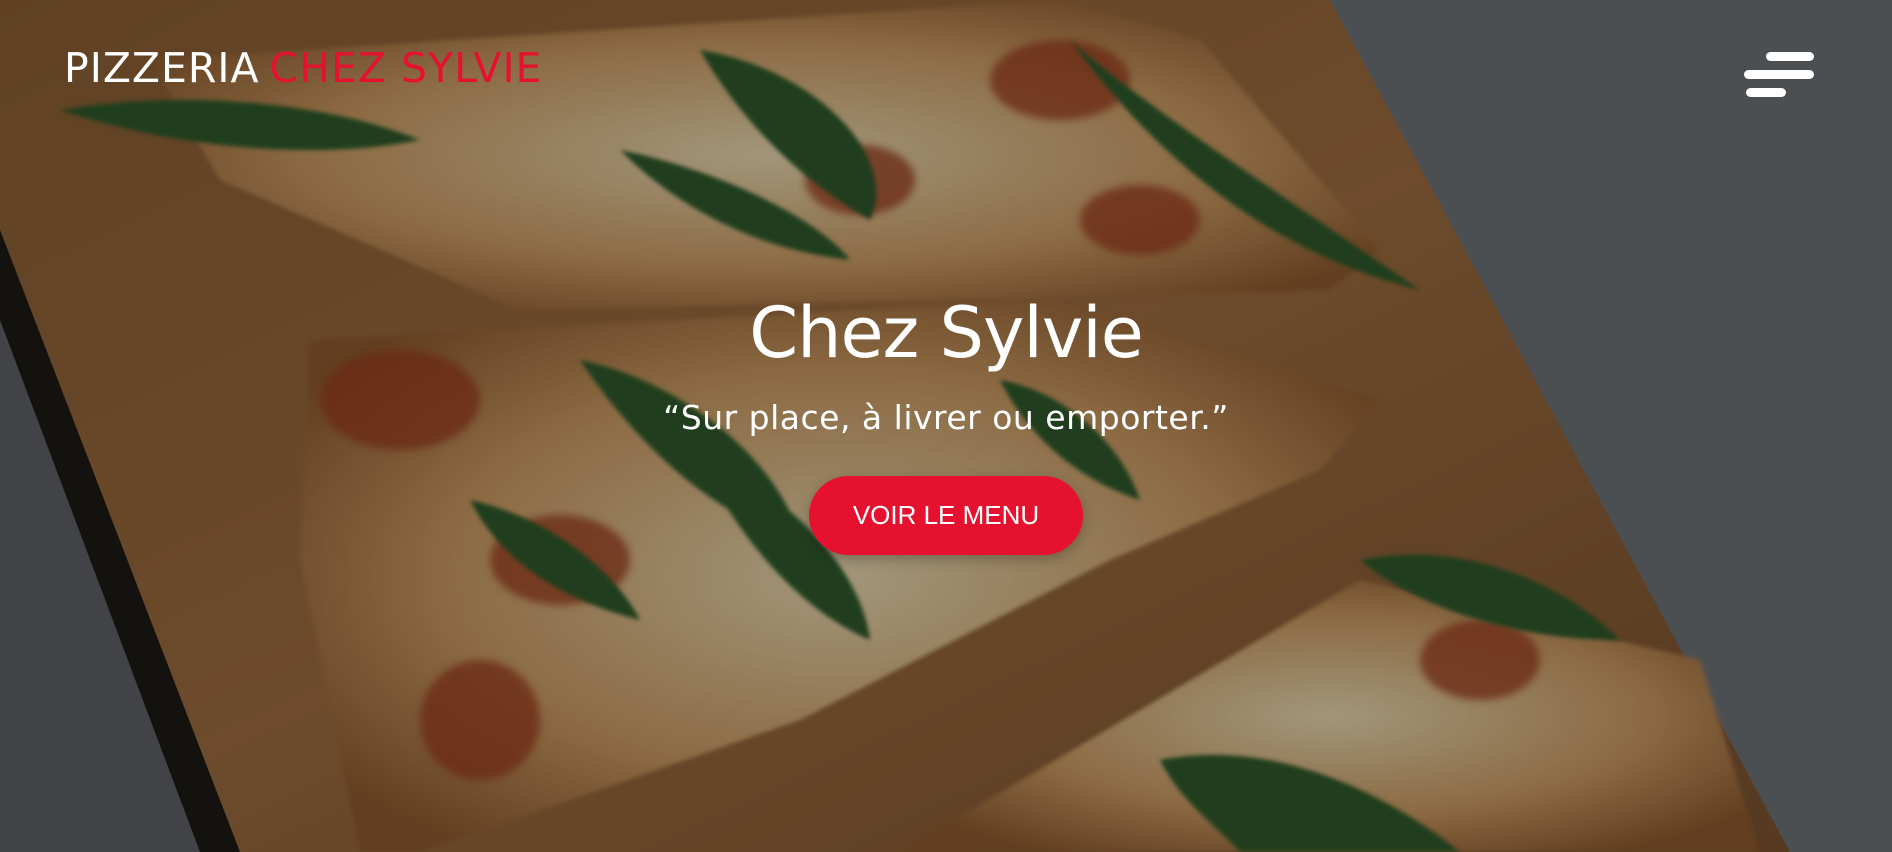 The image size is (1892, 852). Describe the element at coordinates (946, 417) in the screenshot. I see `hero-subtitle: “Sur place, à livrer ou emporter.”` at that location.